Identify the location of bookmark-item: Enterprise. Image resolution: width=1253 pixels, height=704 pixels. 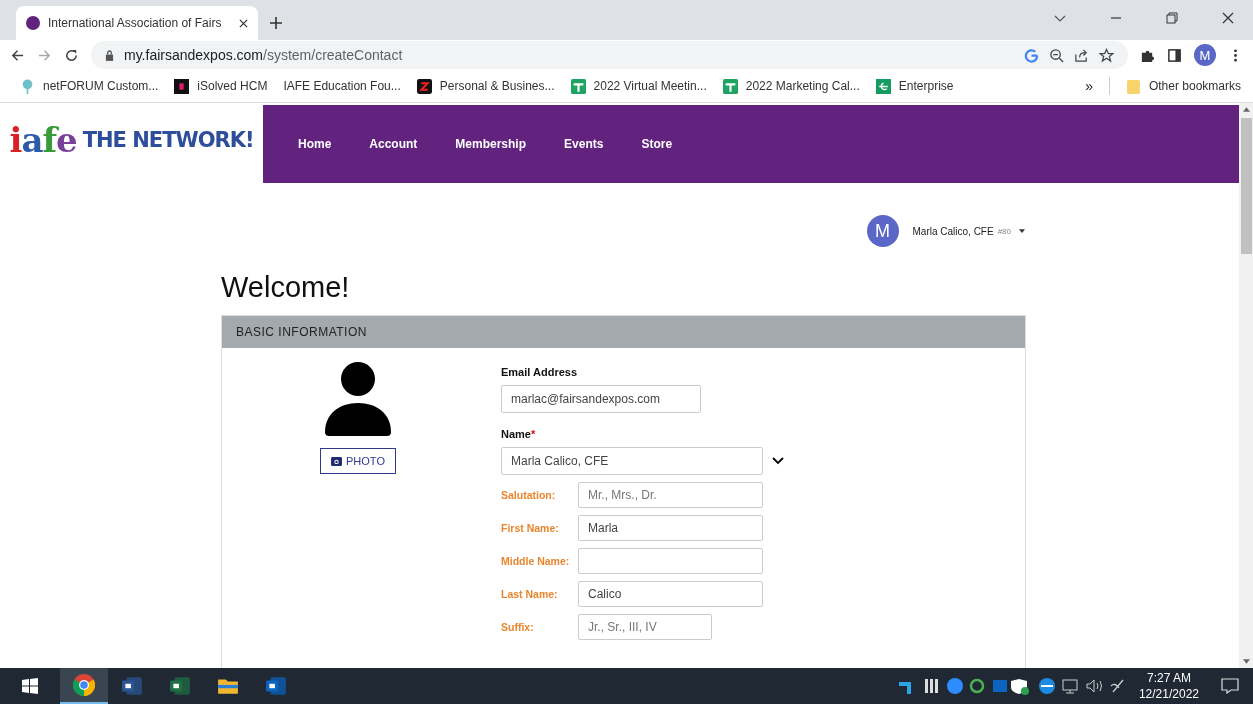
(914, 86).